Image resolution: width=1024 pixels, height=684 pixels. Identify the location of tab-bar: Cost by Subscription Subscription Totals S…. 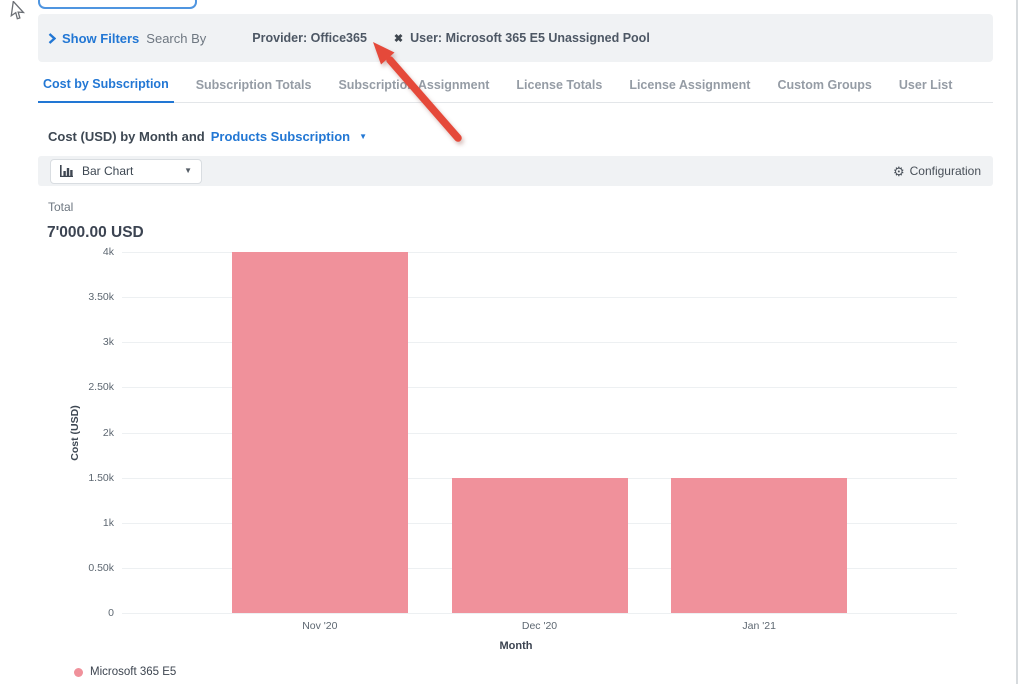
(515, 86).